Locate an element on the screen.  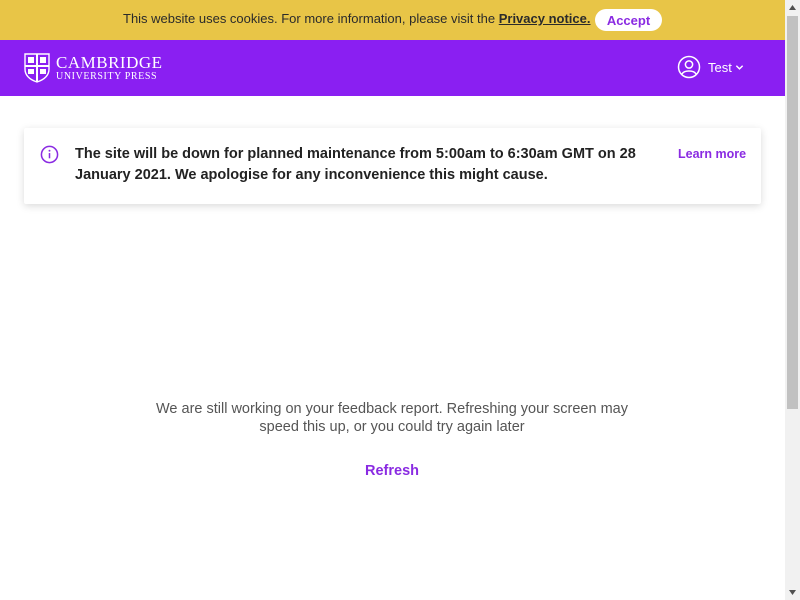
learn-more-link: Learn more is located at coordinates (712, 154).